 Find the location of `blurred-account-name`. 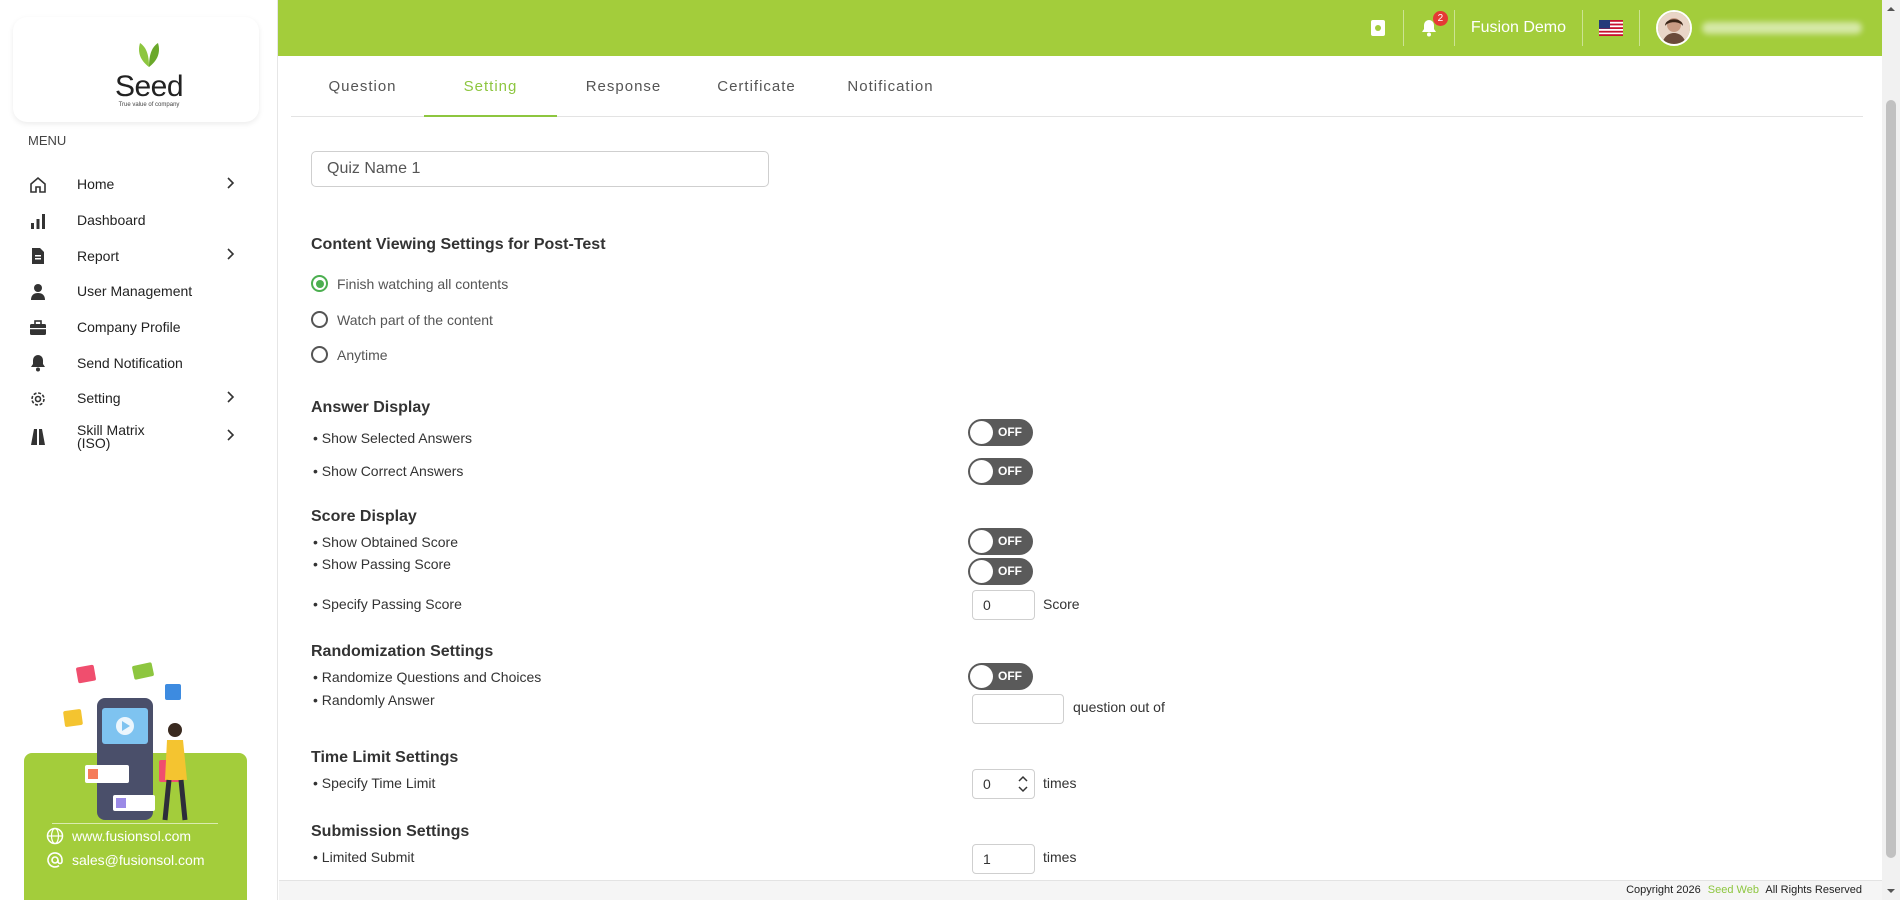

blurred-account-name is located at coordinates (1782, 28).